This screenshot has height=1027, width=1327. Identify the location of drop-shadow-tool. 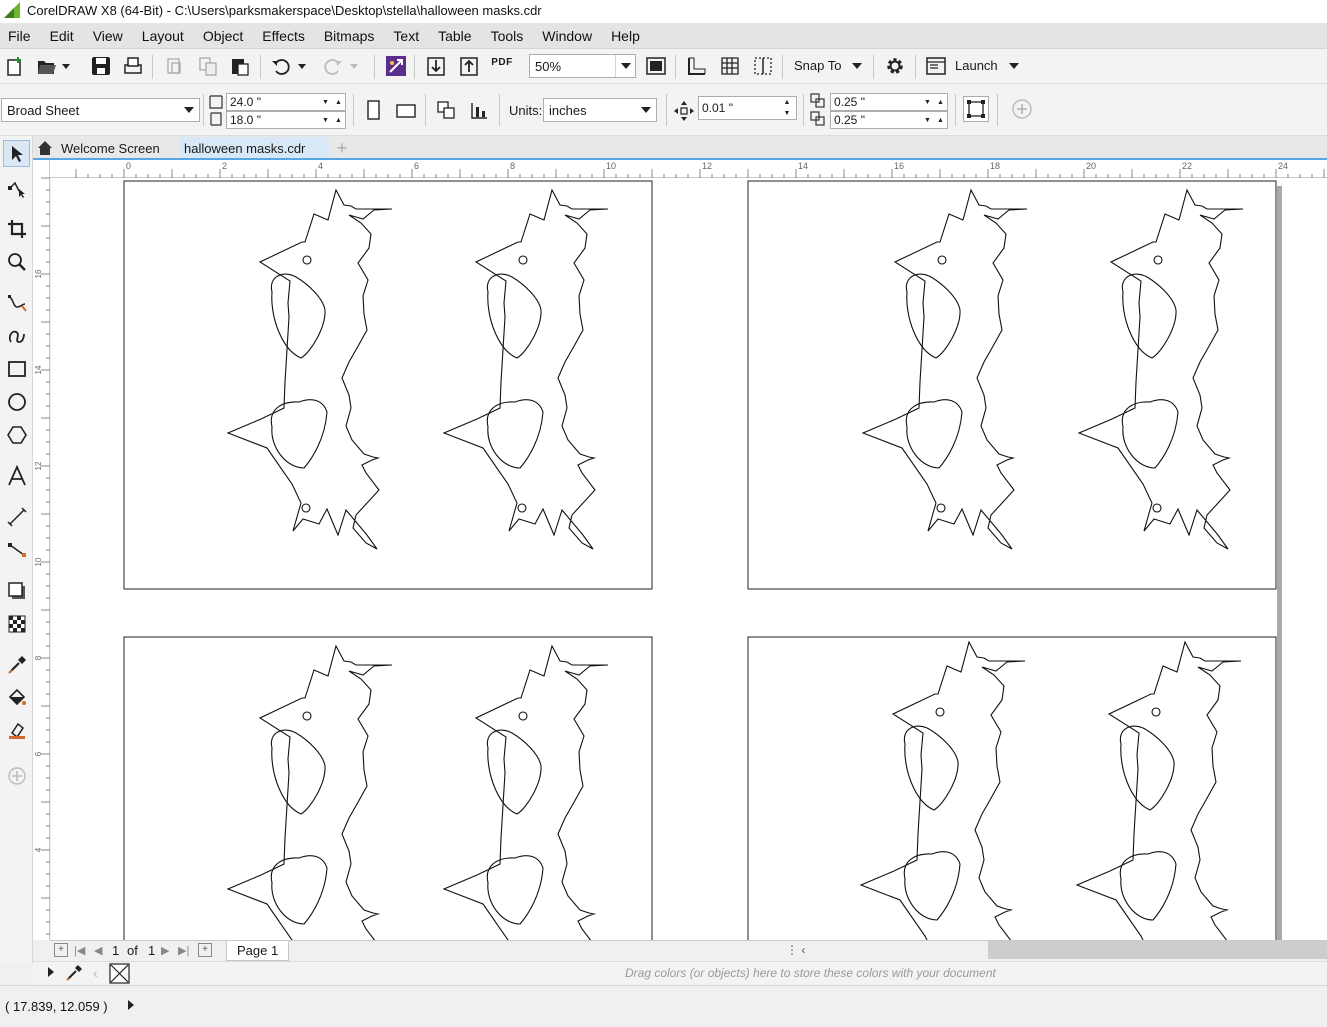
(16, 590).